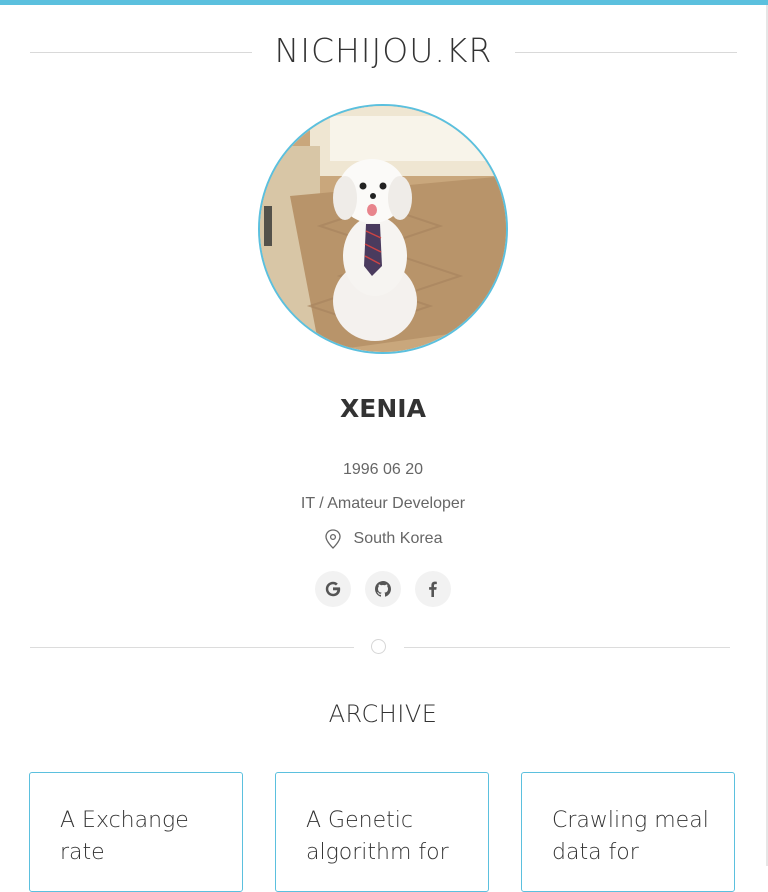 This screenshot has width=768, height=892. What do you see at coordinates (333, 539) in the screenshot?
I see `map-pin-icon` at bounding box center [333, 539].